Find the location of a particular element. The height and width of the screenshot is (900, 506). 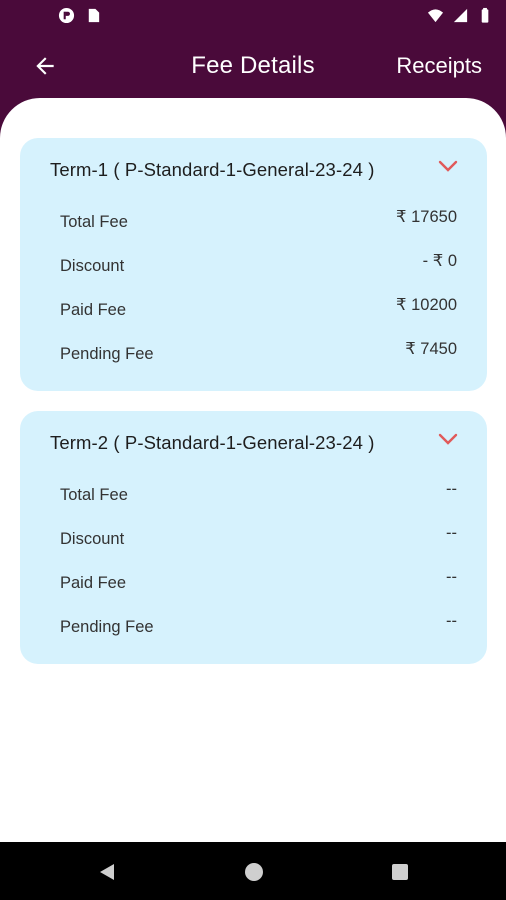

wifi-icon is located at coordinates (435, 16).